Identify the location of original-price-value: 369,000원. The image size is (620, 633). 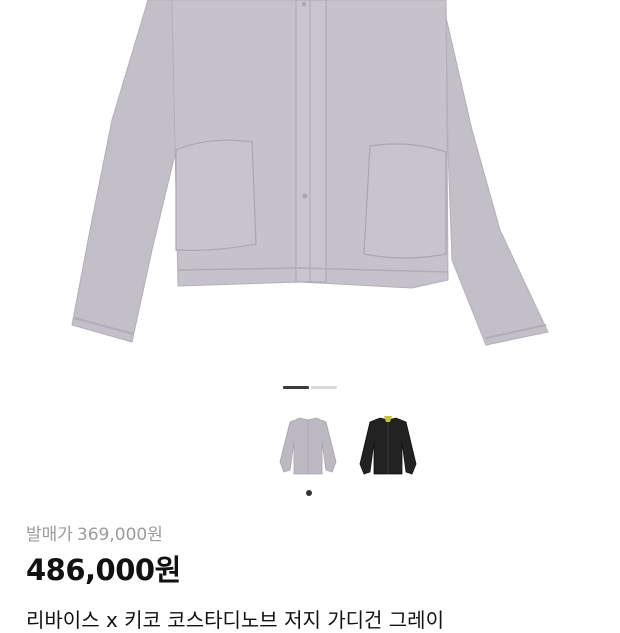
(119, 535).